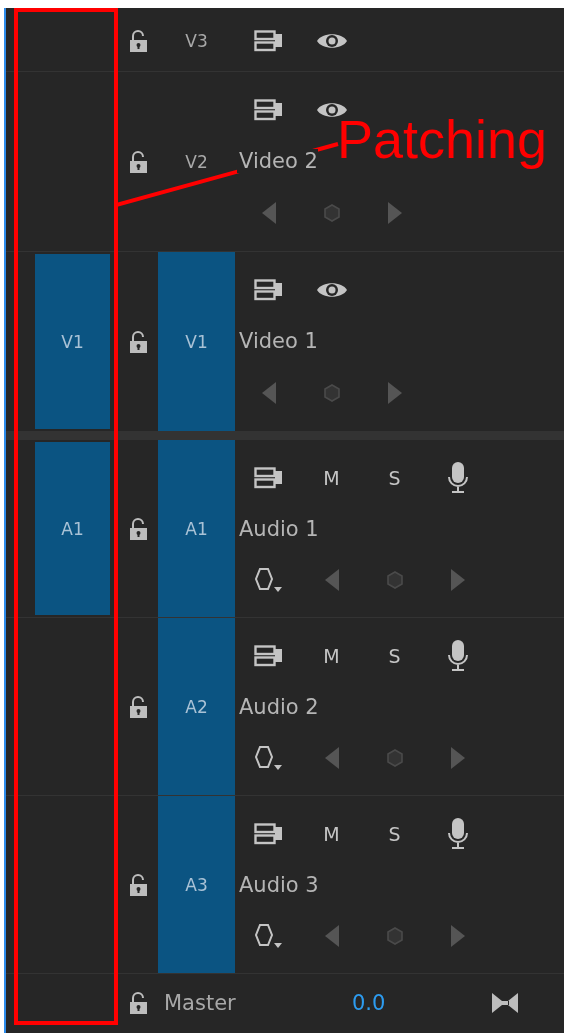  I want to click on track-target: A3, so click(196, 884).